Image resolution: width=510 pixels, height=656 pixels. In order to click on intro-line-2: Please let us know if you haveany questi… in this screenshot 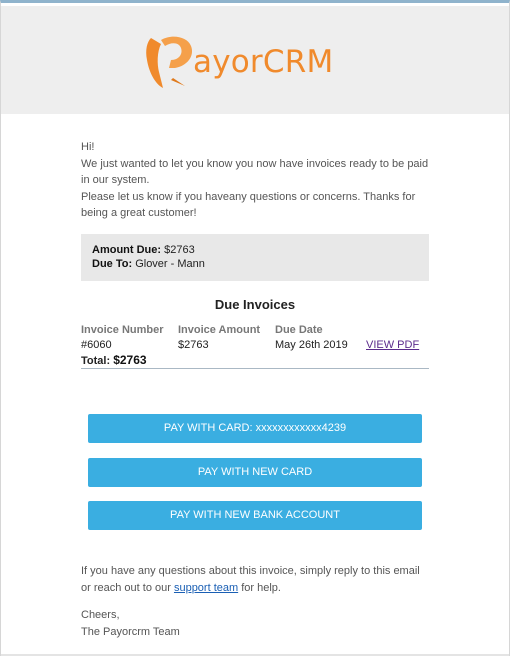, I will do `click(248, 205)`.